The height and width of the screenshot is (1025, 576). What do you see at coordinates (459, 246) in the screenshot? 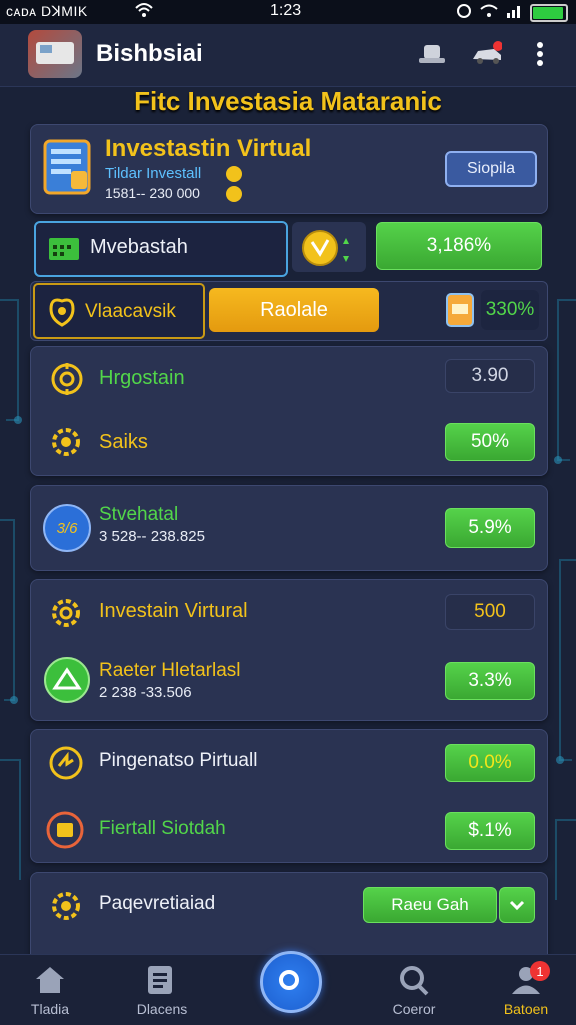
I see `rate-value: 3,186%` at bounding box center [459, 246].